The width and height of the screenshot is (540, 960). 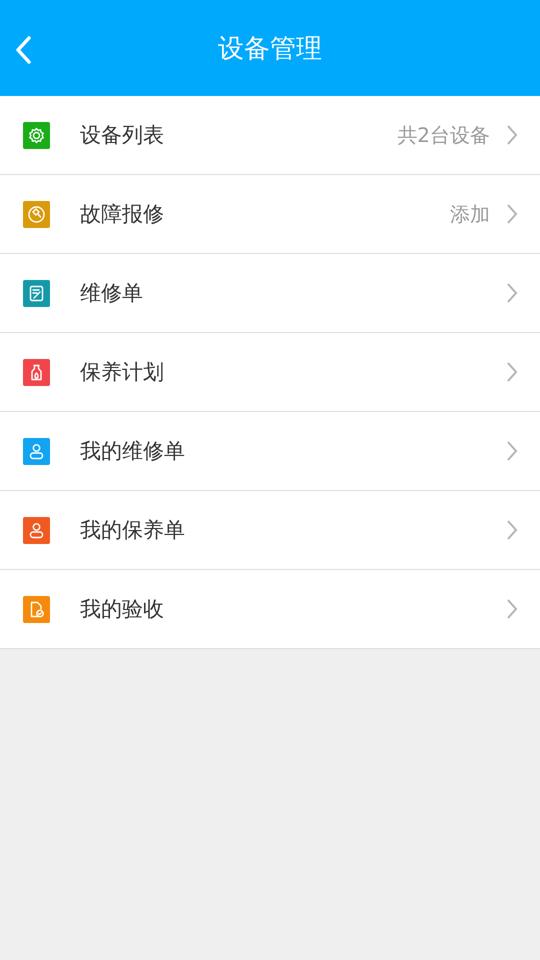 I want to click on menu-item: 设备列表 共2台设备, so click(x=270, y=135).